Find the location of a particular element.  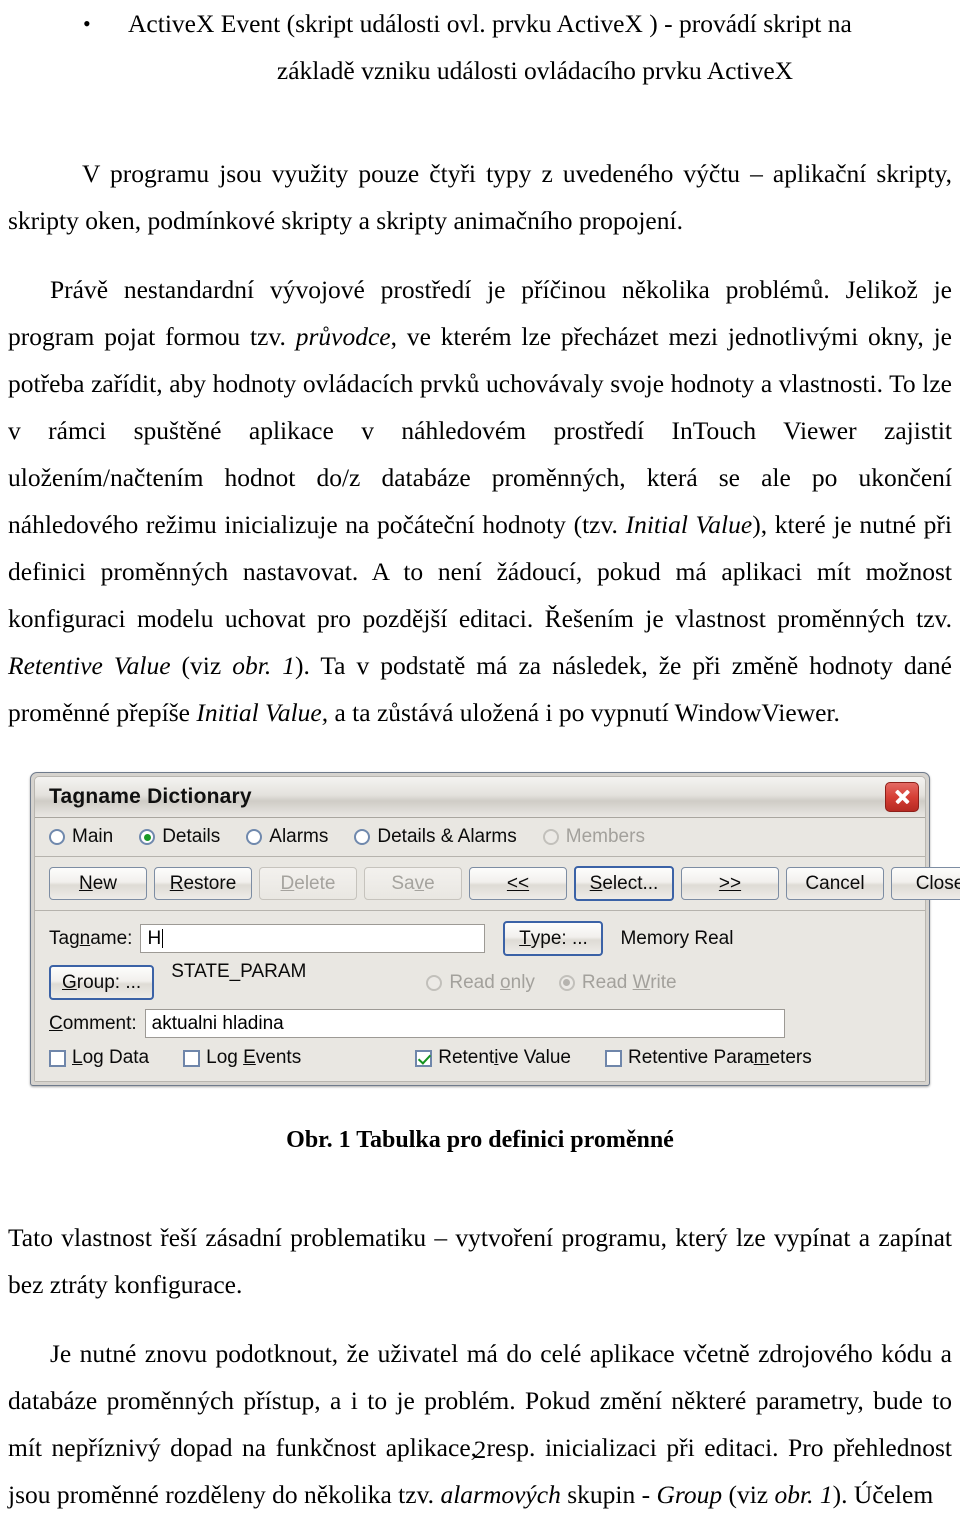

checkbox-retentive-parameters: Retentive Parameters is located at coordinates (708, 1058).